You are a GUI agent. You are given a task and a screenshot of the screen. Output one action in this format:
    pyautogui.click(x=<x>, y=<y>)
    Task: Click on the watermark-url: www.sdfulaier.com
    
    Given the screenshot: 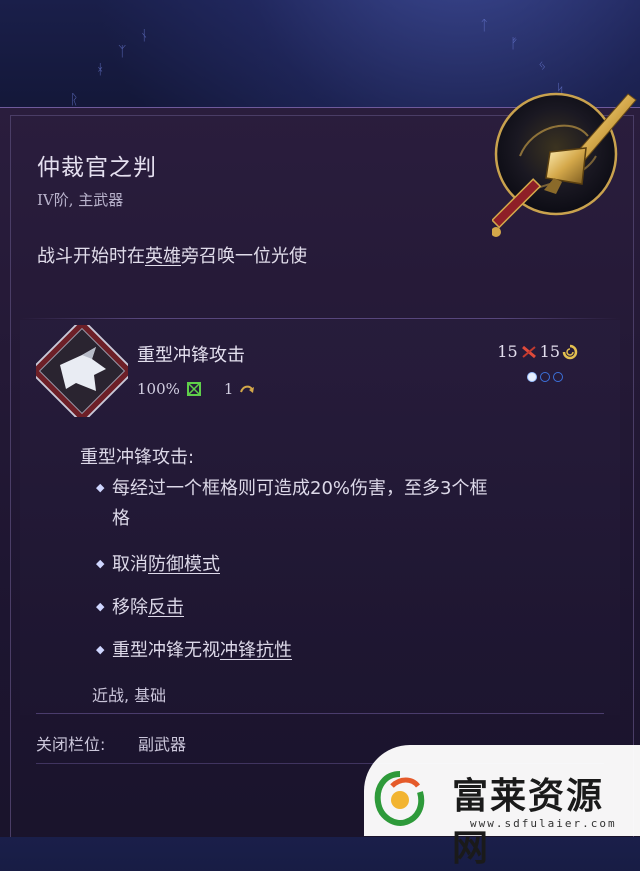 What is the action you would take?
    pyautogui.click(x=543, y=823)
    